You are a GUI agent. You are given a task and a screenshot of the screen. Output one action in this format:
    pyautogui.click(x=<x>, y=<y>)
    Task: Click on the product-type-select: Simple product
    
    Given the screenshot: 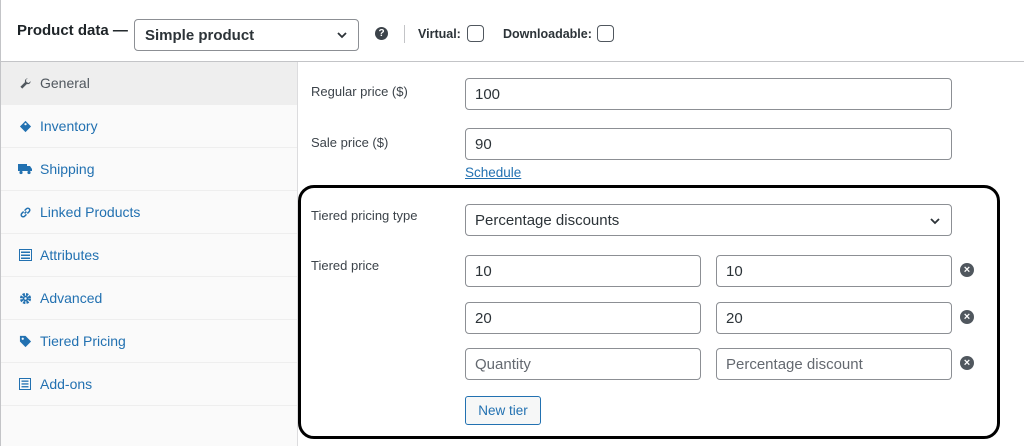 What is the action you would take?
    pyautogui.click(x=246, y=35)
    